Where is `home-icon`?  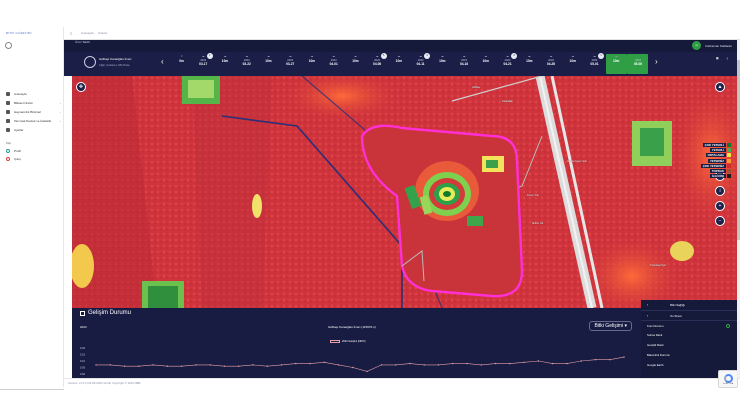
home-icon is located at coordinates (8, 93).